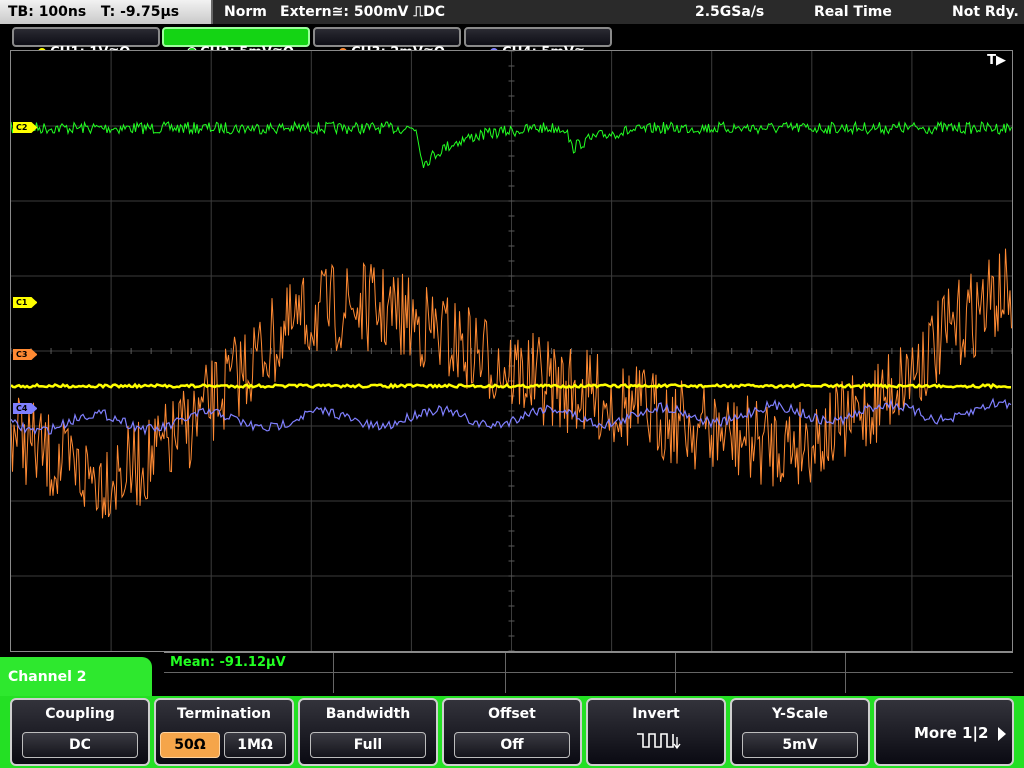 The height and width of the screenshot is (768, 1024). Describe the element at coordinates (362, 12) in the screenshot. I see `trigger-source: Extern≅: 500mV ⎍DC` at that location.